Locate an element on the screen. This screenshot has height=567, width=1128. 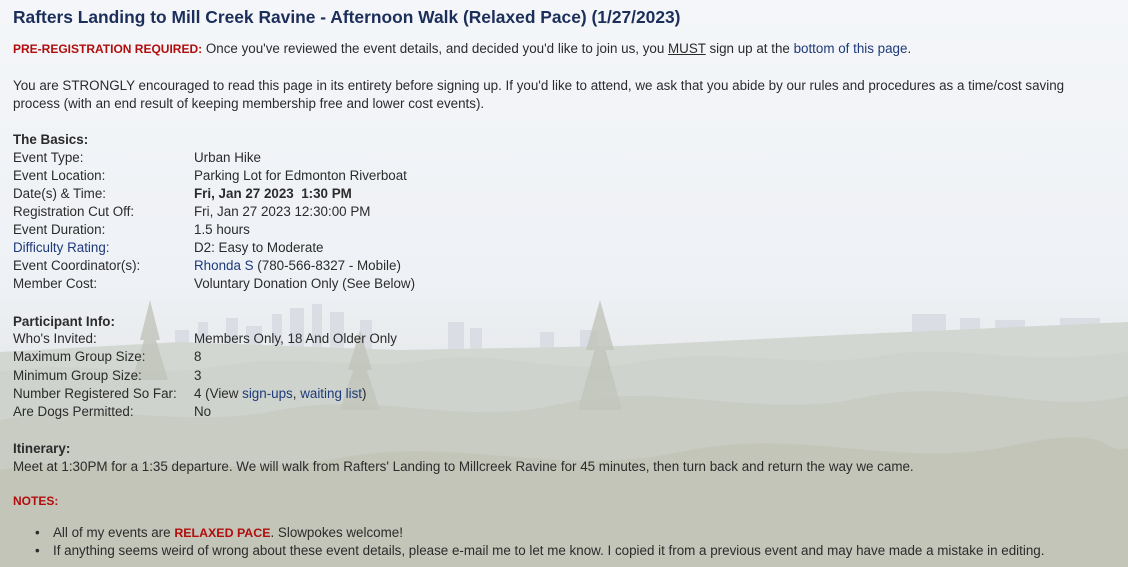
event-type-value: Urban Hike is located at coordinates (227, 157).